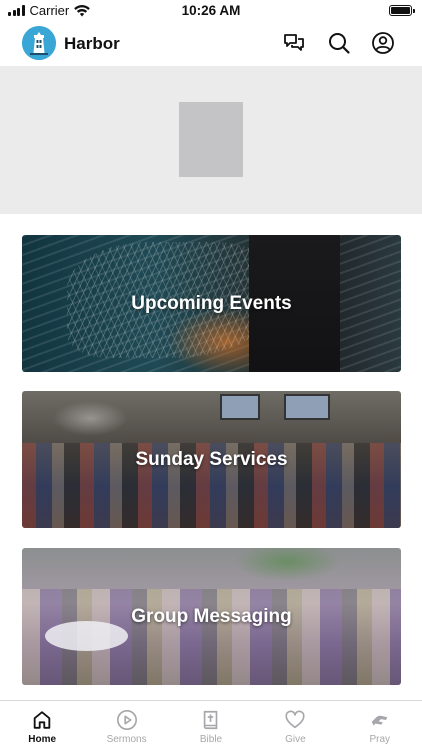 The width and height of the screenshot is (422, 751). I want to click on battery-icon, so click(402, 10).